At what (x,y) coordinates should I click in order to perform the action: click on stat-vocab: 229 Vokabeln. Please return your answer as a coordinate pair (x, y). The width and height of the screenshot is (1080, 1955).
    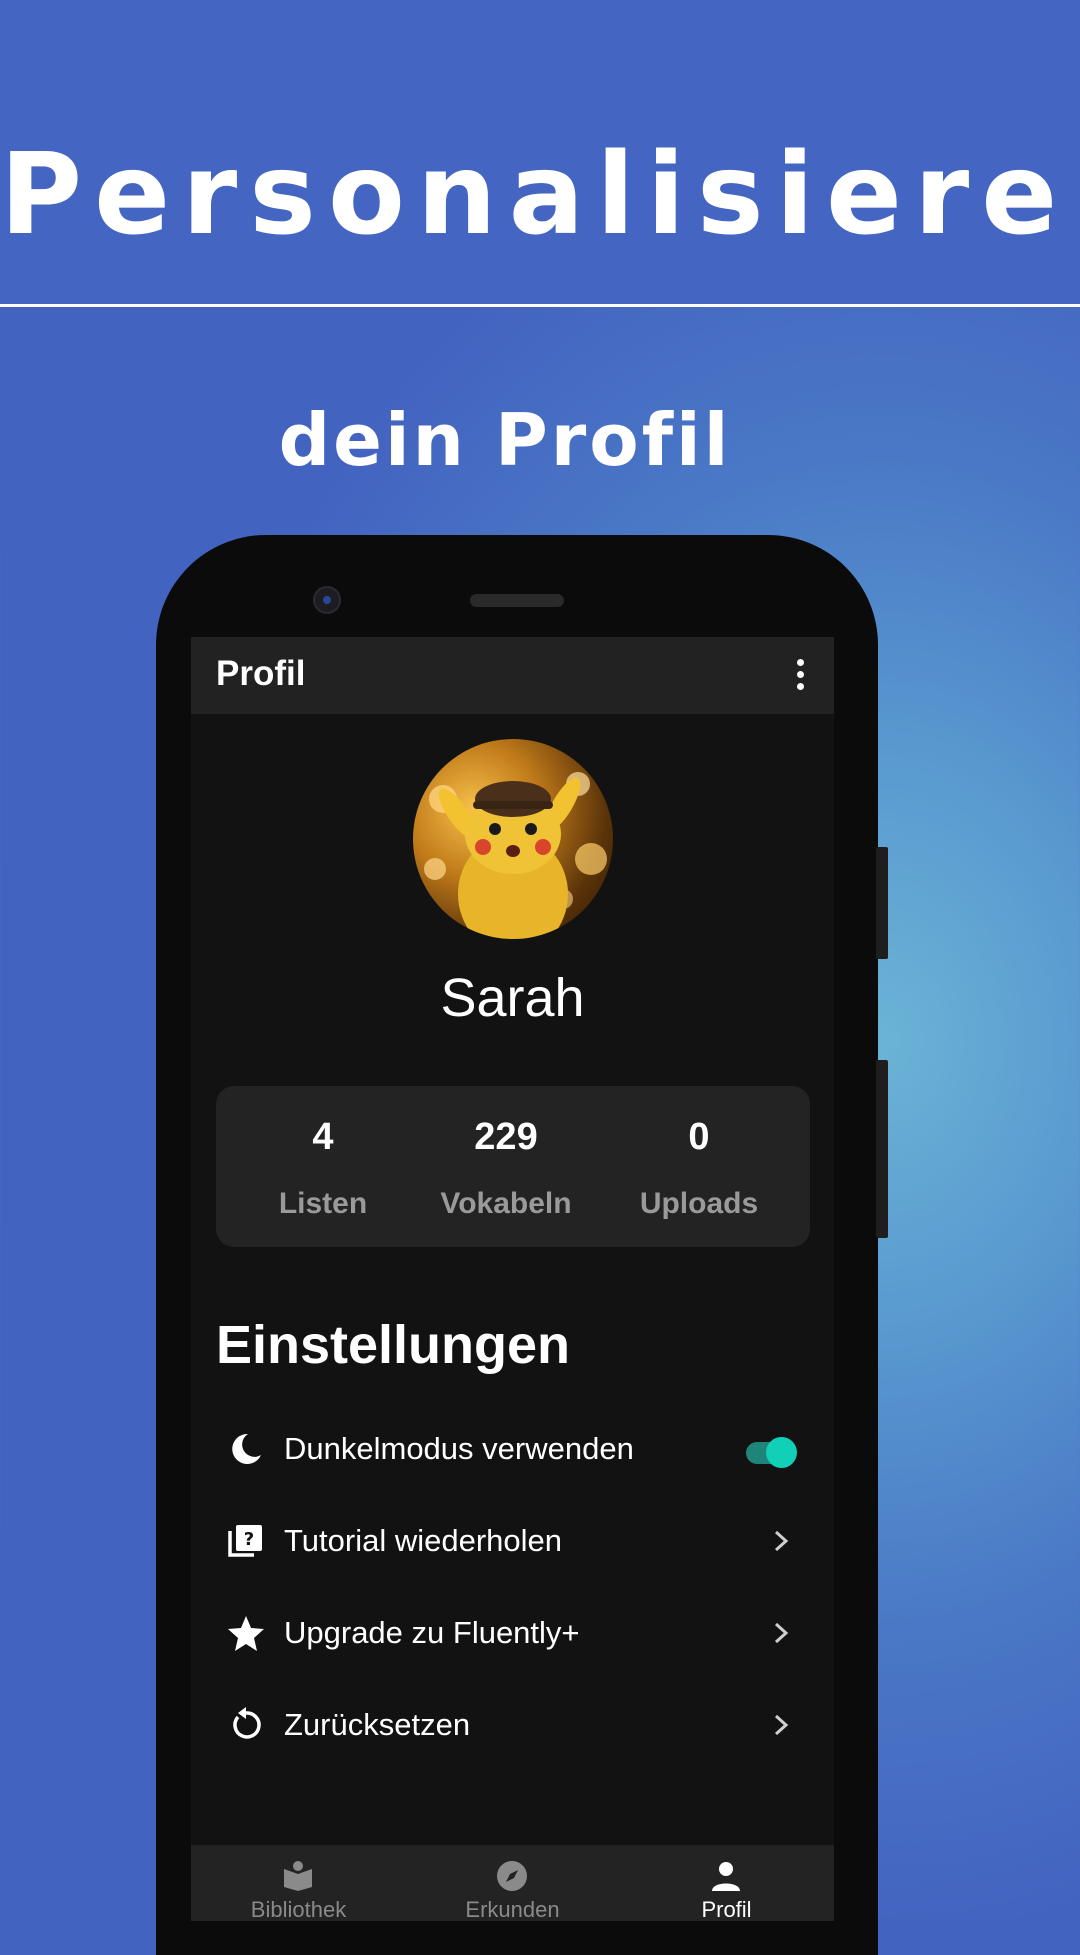
    Looking at the image, I should click on (506, 1168).